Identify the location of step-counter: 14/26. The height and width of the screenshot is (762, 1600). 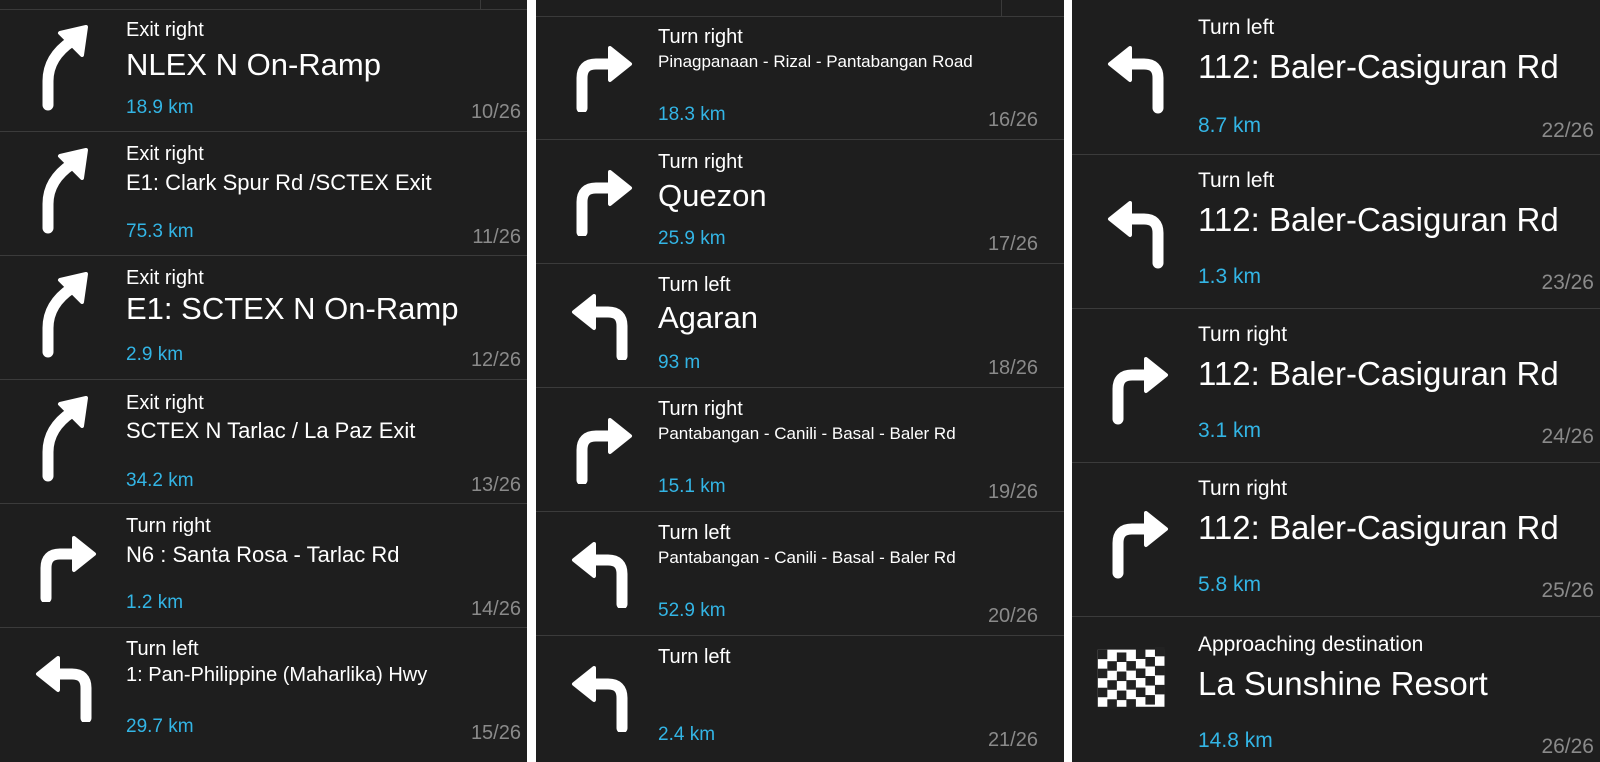
(495, 609).